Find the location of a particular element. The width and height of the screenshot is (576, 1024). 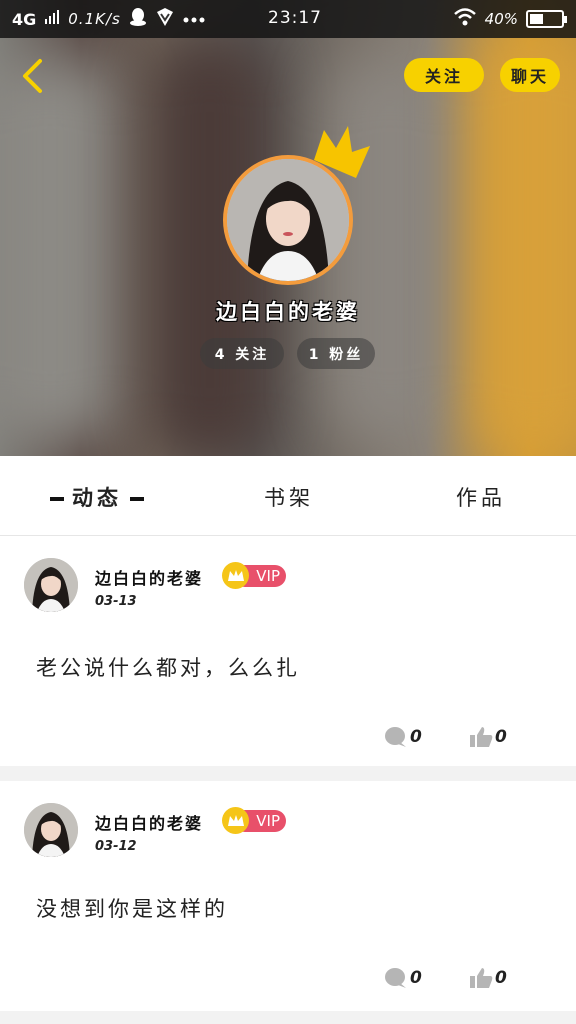

clock: 23:17 is located at coordinates (295, 18).